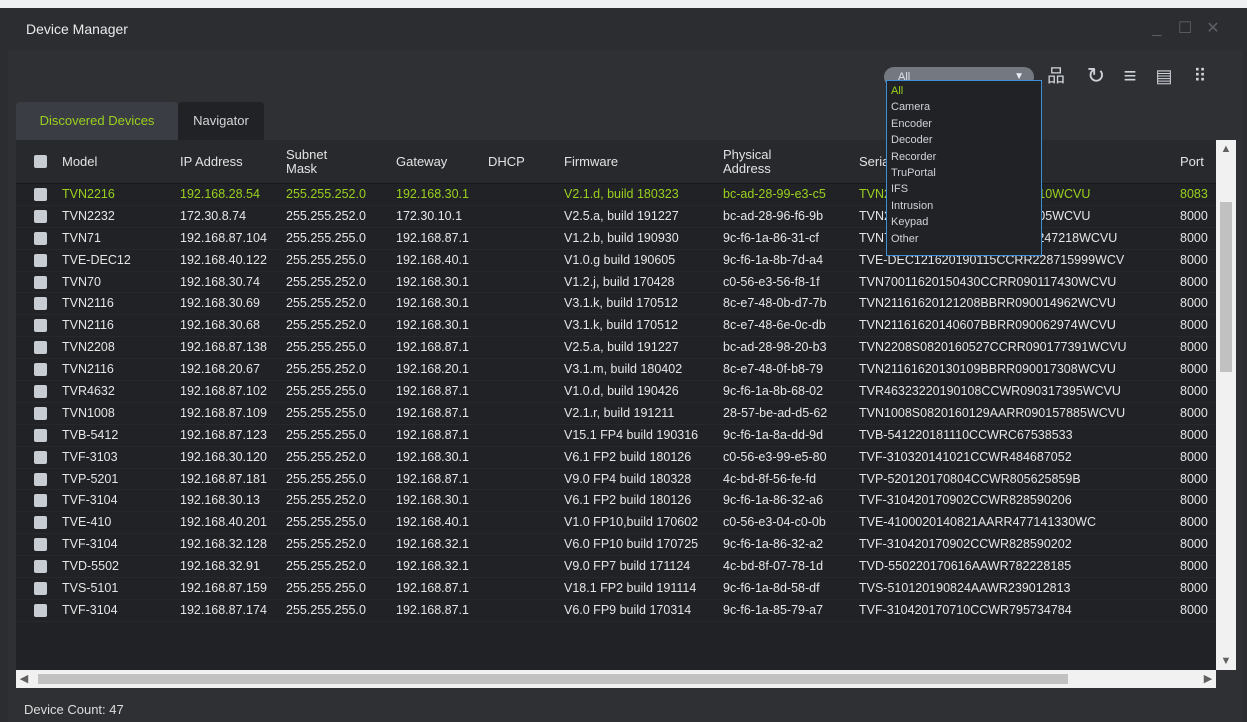 The width and height of the screenshot is (1247, 722). I want to click on cell-mac: 4c-bd-8f-07-78-1d, so click(773, 566).